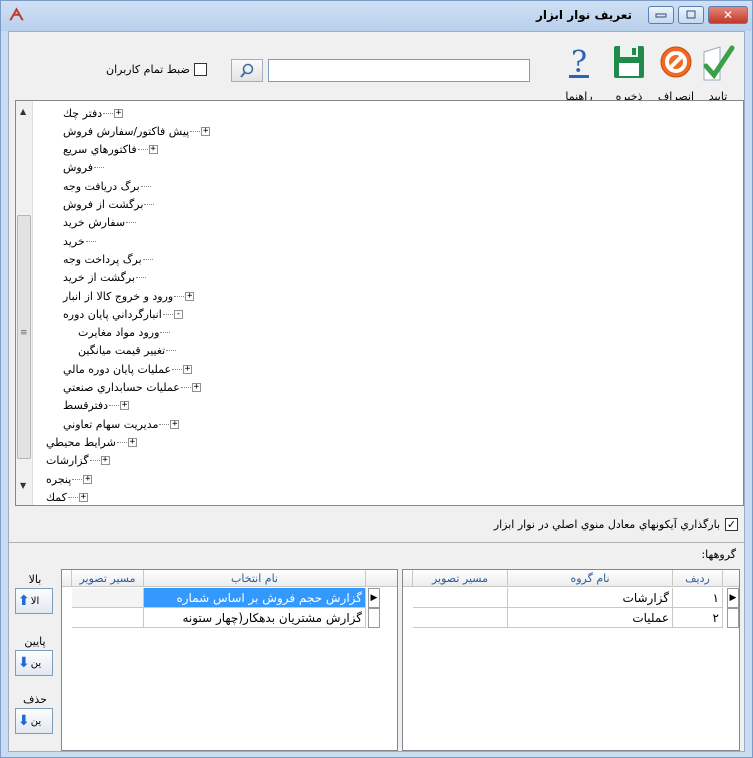 Image resolution: width=753 pixels, height=758 pixels. I want to click on current-row-indicator-icon: ▶, so click(374, 598).